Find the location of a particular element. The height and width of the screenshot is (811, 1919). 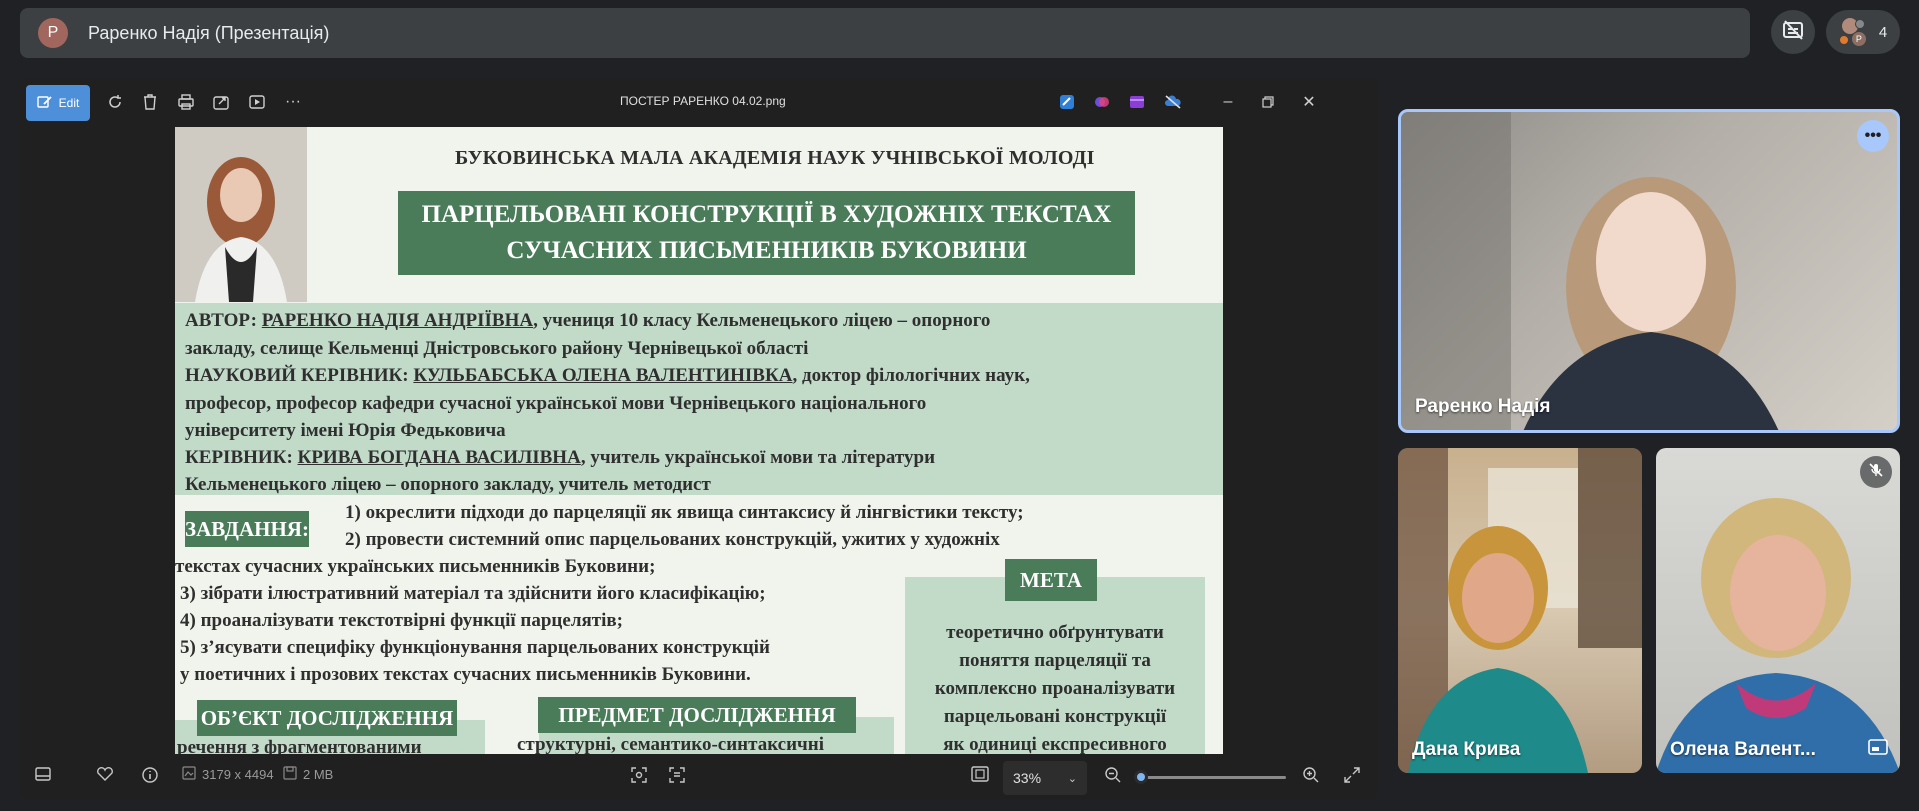

goal-line-4: парцельовані конструкції is located at coordinates (1055, 716).